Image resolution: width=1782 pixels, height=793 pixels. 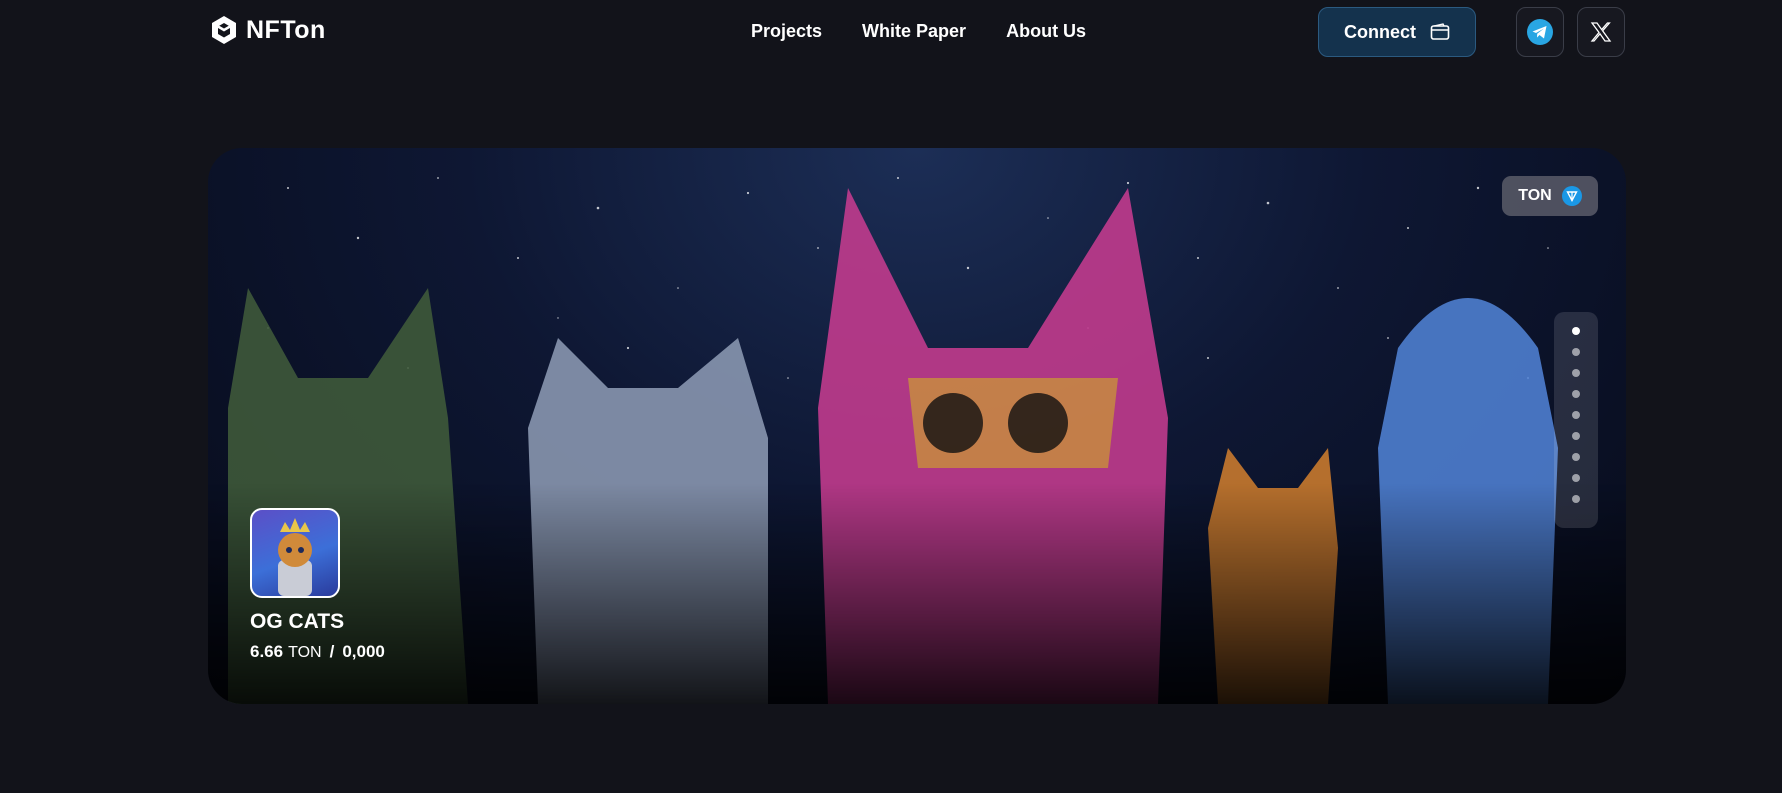 I want to click on x-button, so click(x=1601, y=32).